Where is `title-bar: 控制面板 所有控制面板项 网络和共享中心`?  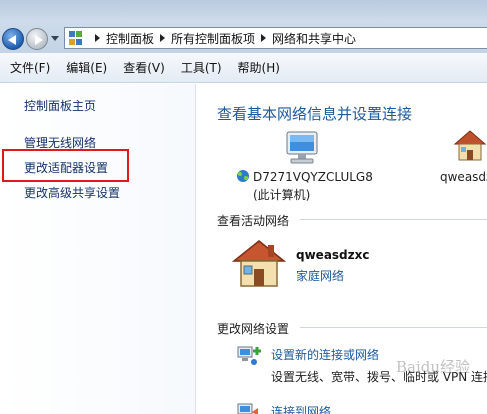
title-bar: 控制面板 所有控制面板项 网络和共享中心 is located at coordinates (243, 26).